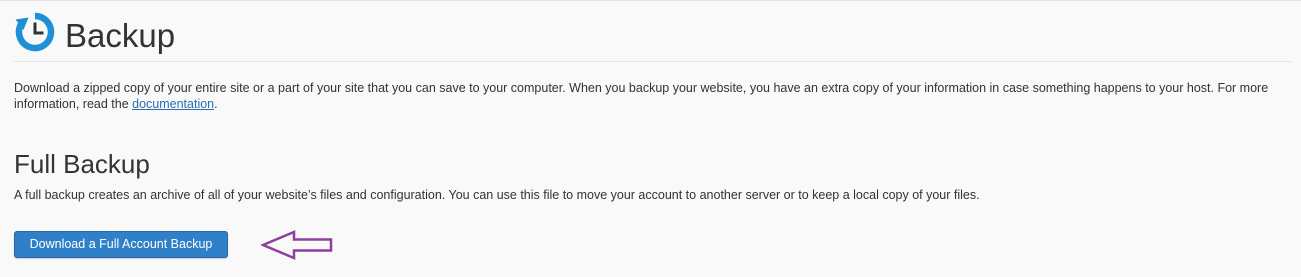 The height and width of the screenshot is (277, 1301). Describe the element at coordinates (121, 244) in the screenshot. I see `download-full-backup-button: Download a Full Account Backup` at that location.